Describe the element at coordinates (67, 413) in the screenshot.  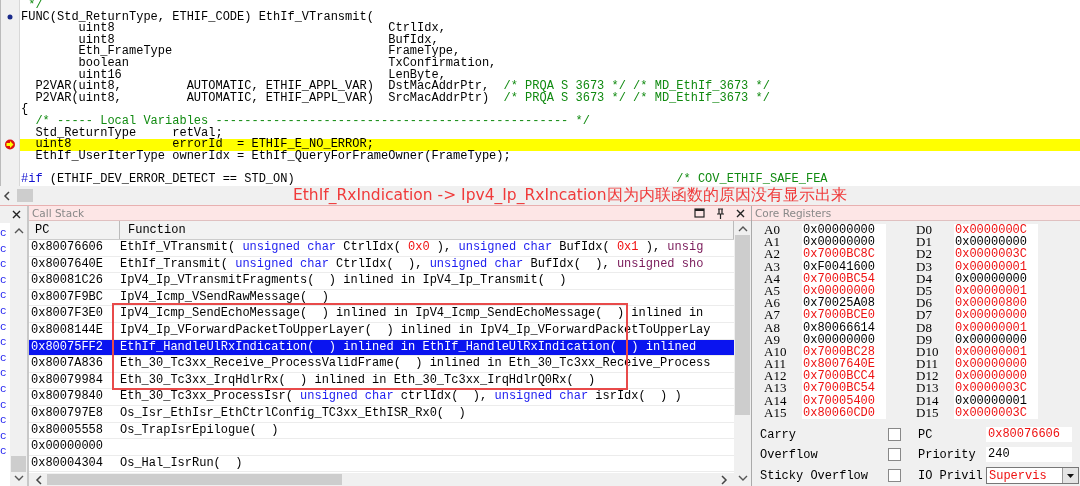
I see `table-cell-text: 0x800797E8` at that location.